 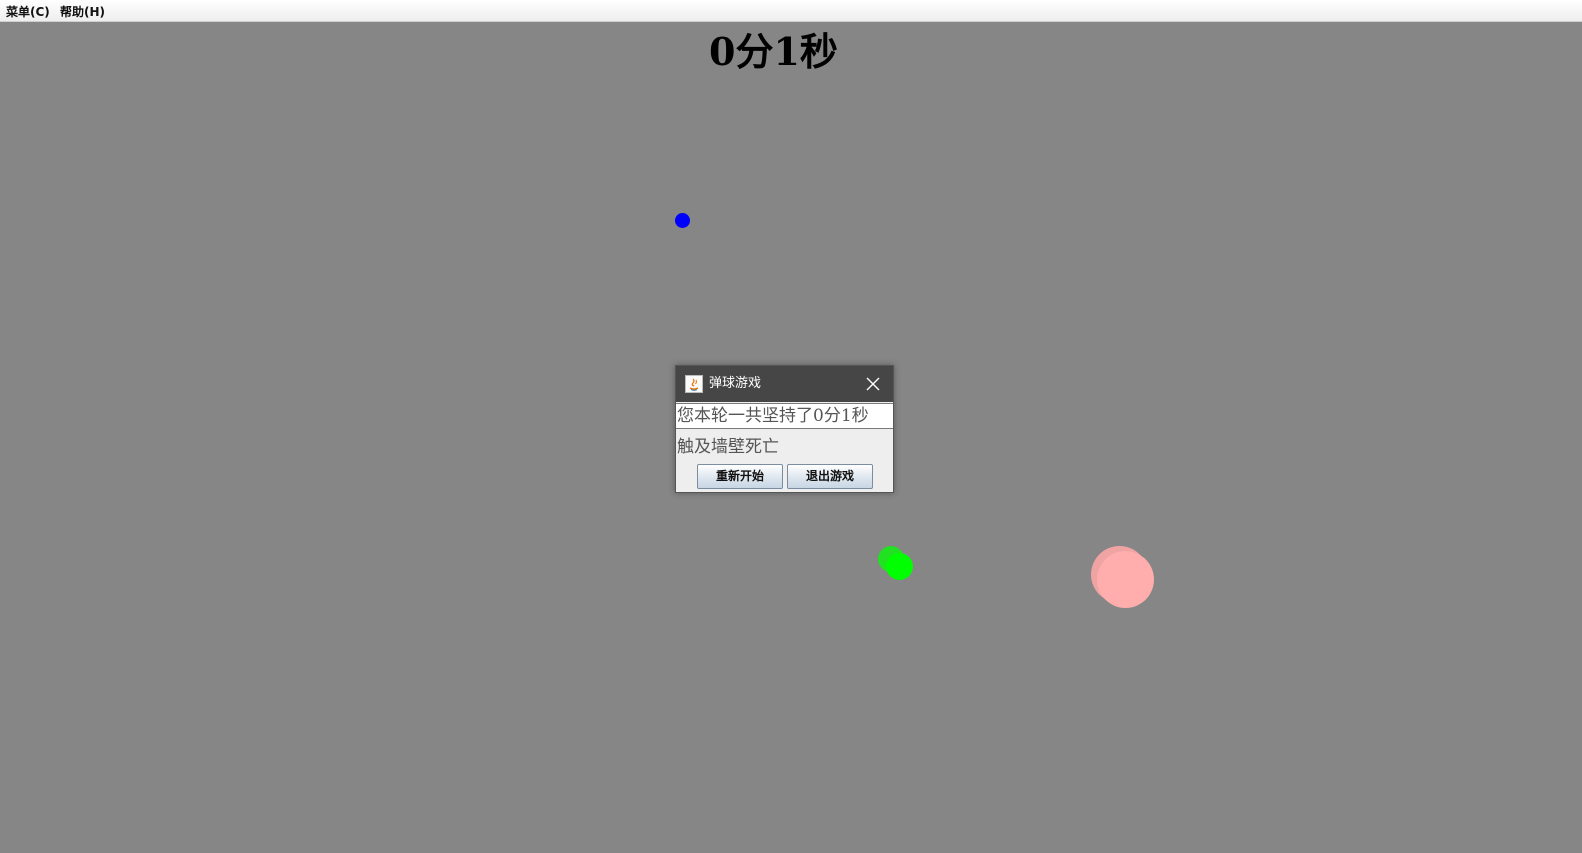 I want to click on death-reason: 触及墙壁死亡, so click(x=728, y=447).